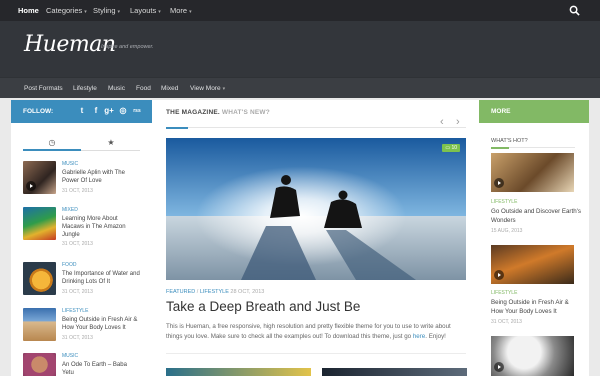 This screenshot has height=376, width=600. I want to click on top-navigation: Home Categories ▾ Styling ▾ Layouts ▾ More ▾, so click(300, 10).